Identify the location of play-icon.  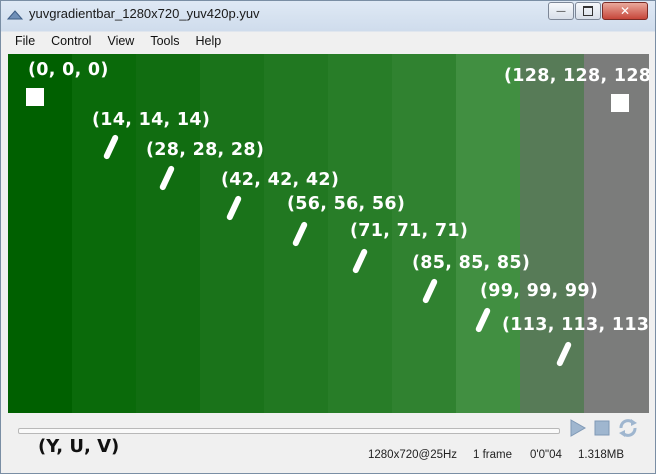
(578, 428).